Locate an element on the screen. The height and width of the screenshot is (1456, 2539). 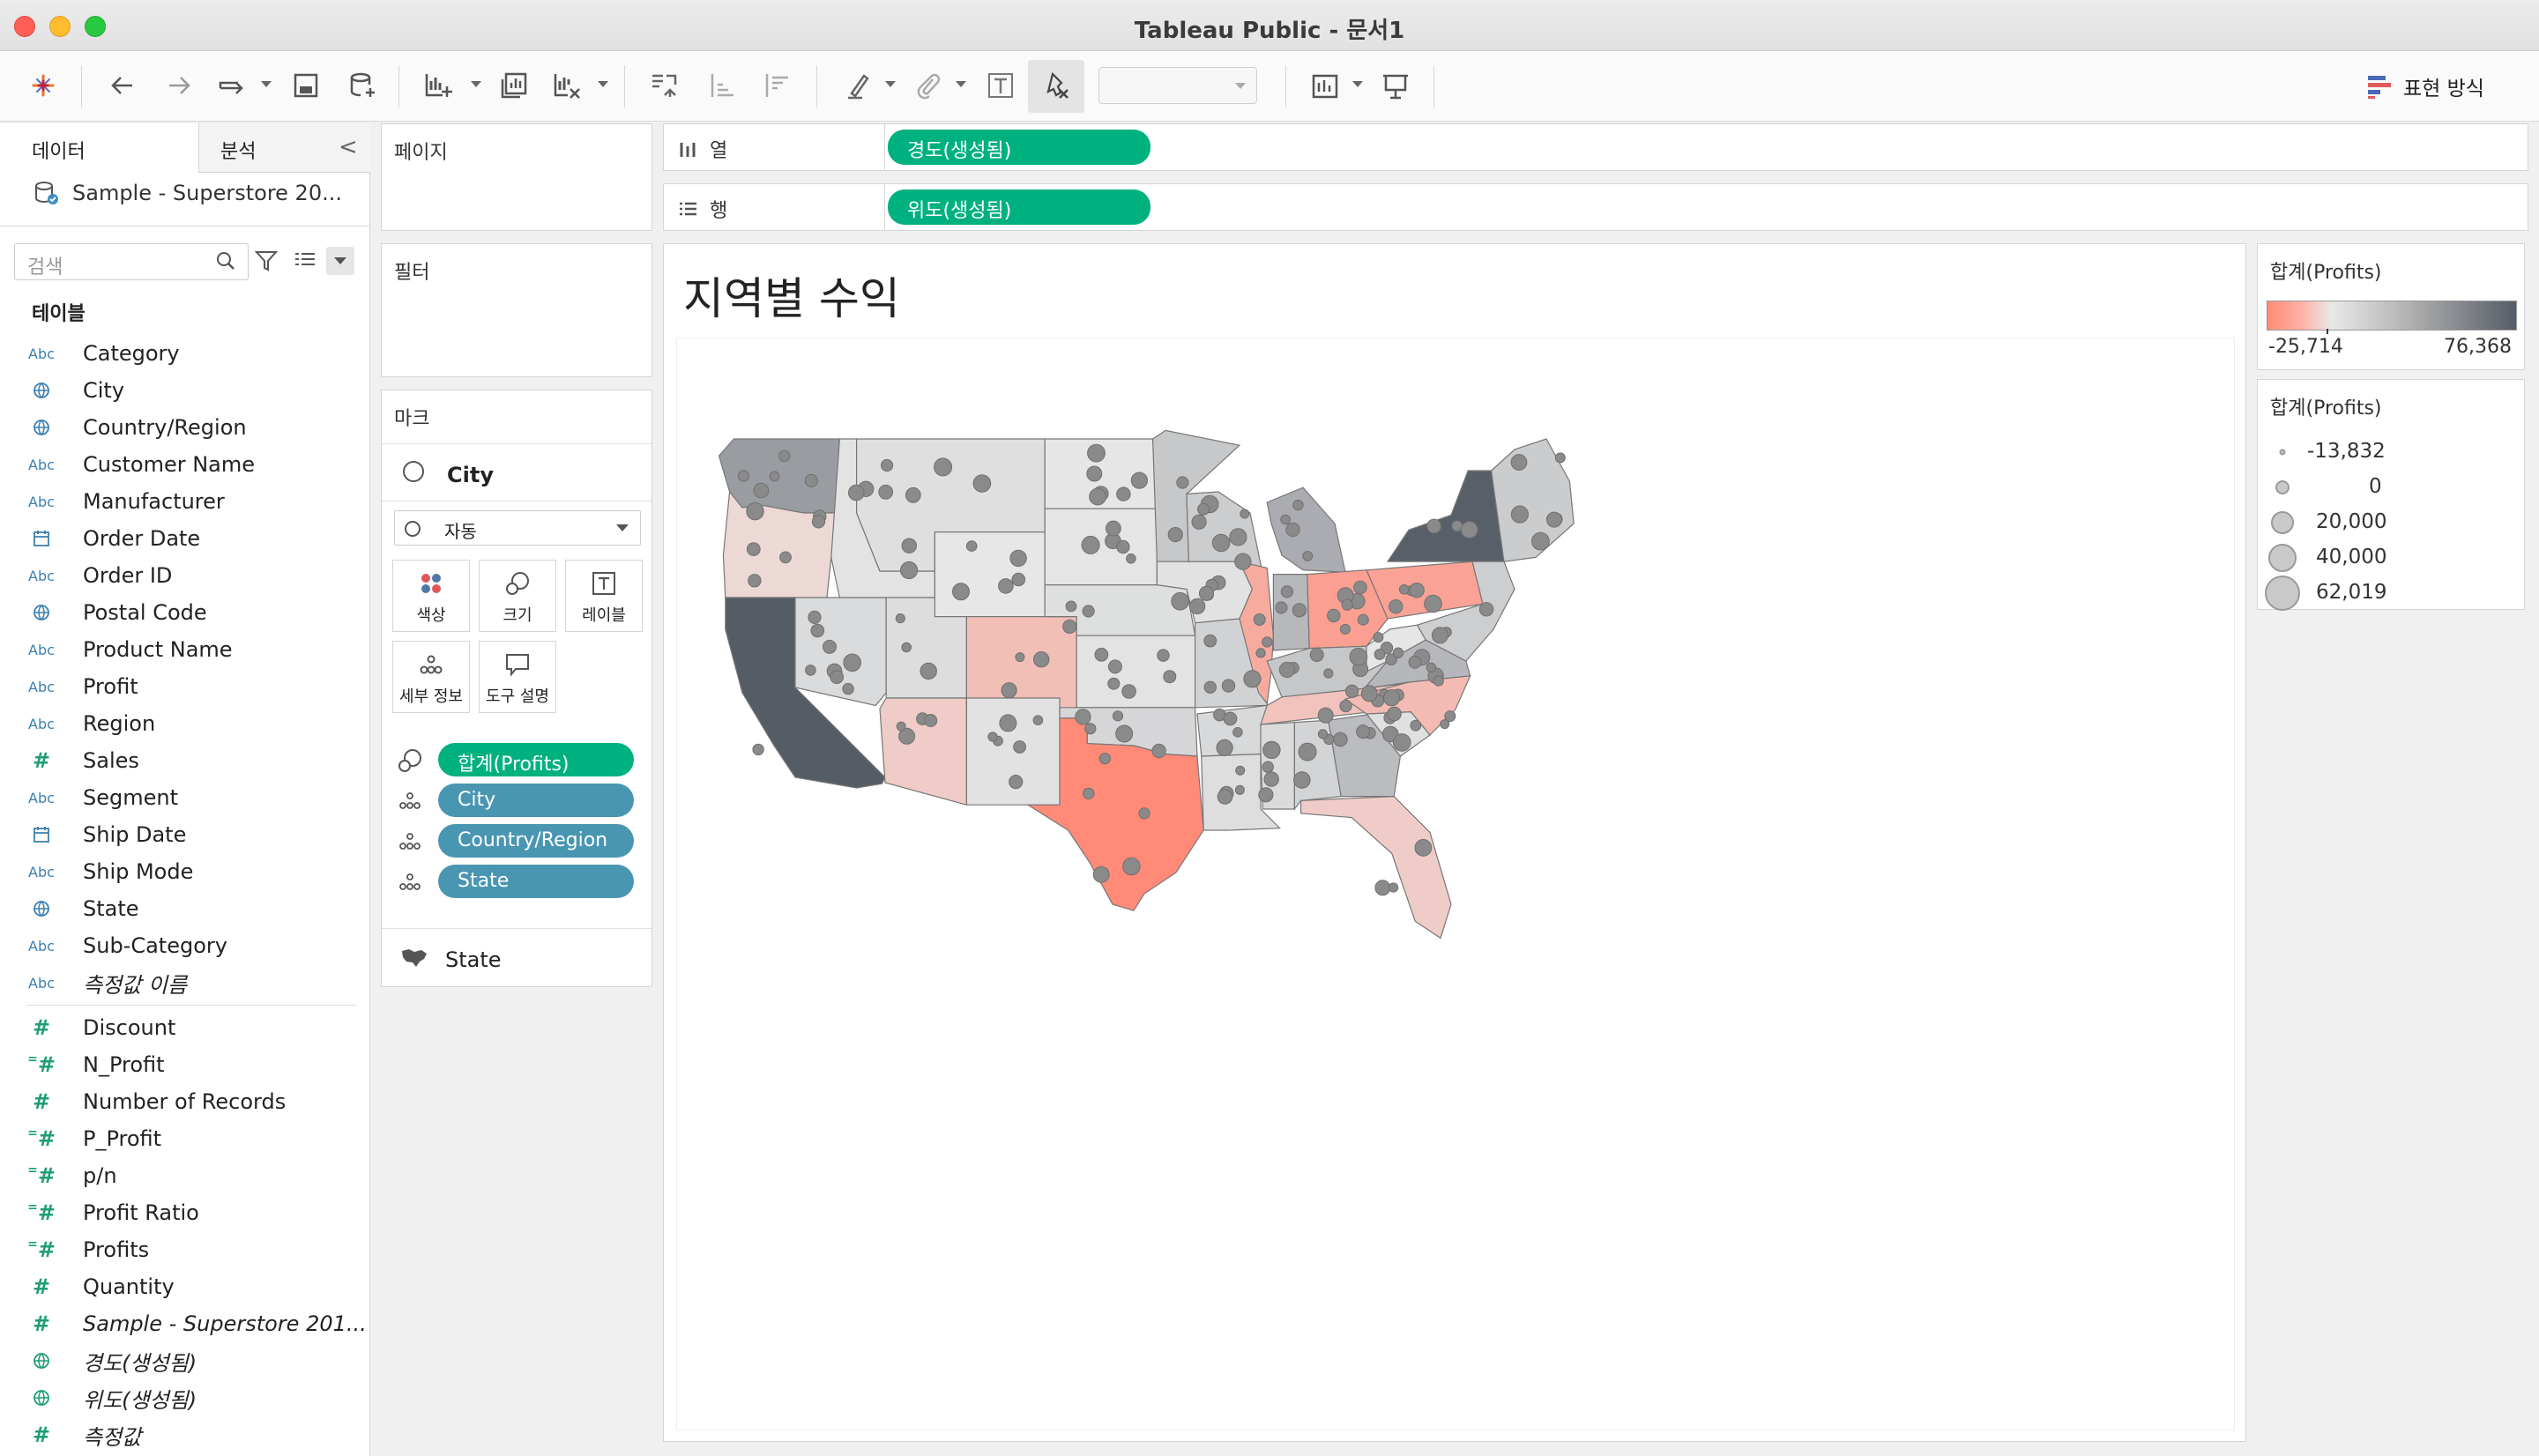
field-item: Abc Segment is located at coordinates (185, 797).